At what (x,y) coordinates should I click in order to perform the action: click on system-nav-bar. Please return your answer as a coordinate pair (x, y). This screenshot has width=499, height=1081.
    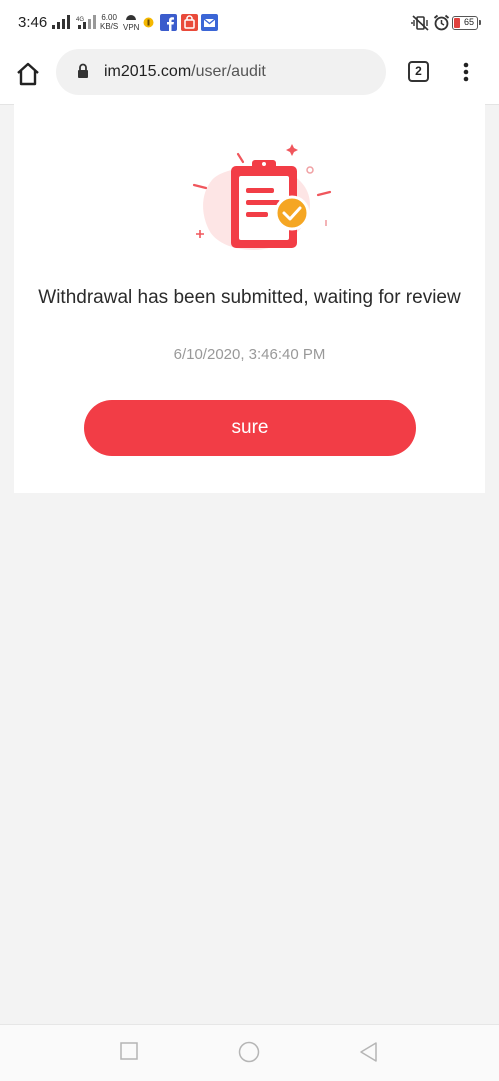
    Looking at the image, I should click on (249, 1052).